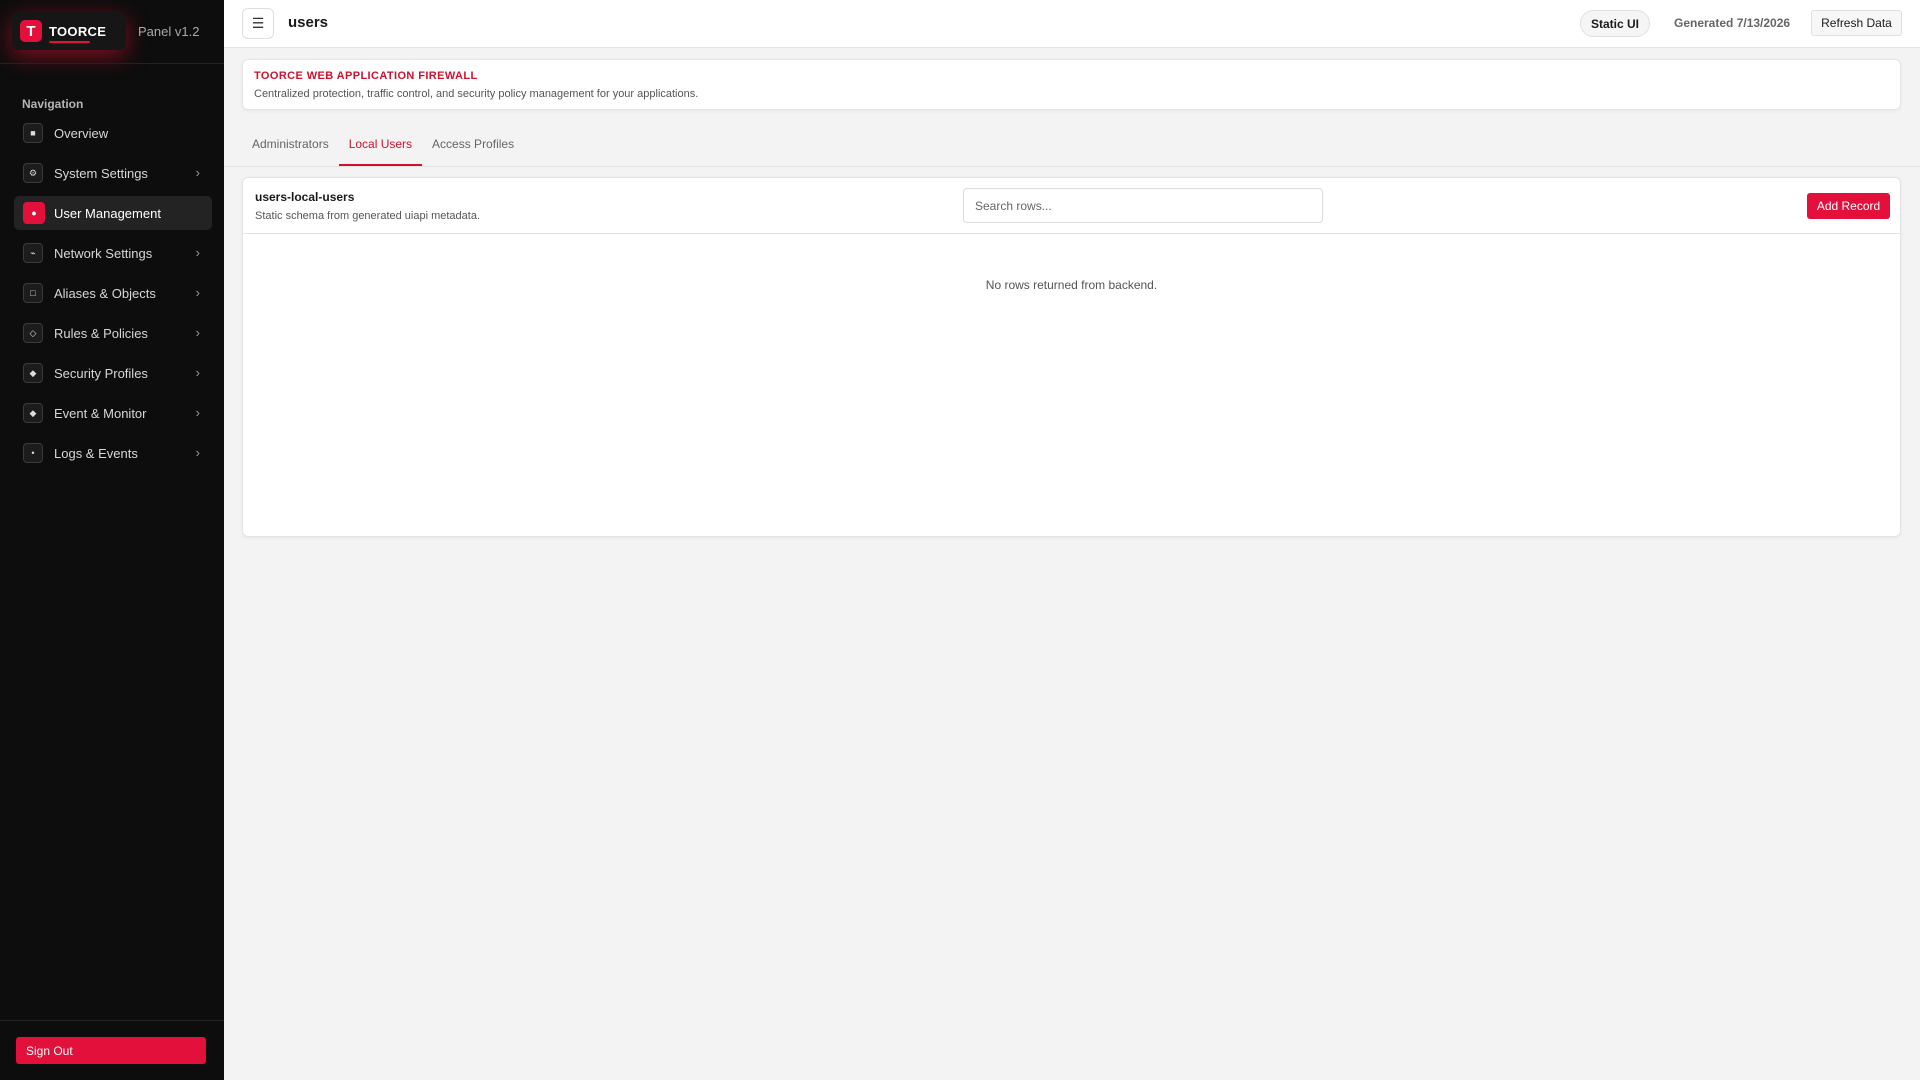  What do you see at coordinates (380, 147) in the screenshot?
I see `tab-local-users: Local Users` at bounding box center [380, 147].